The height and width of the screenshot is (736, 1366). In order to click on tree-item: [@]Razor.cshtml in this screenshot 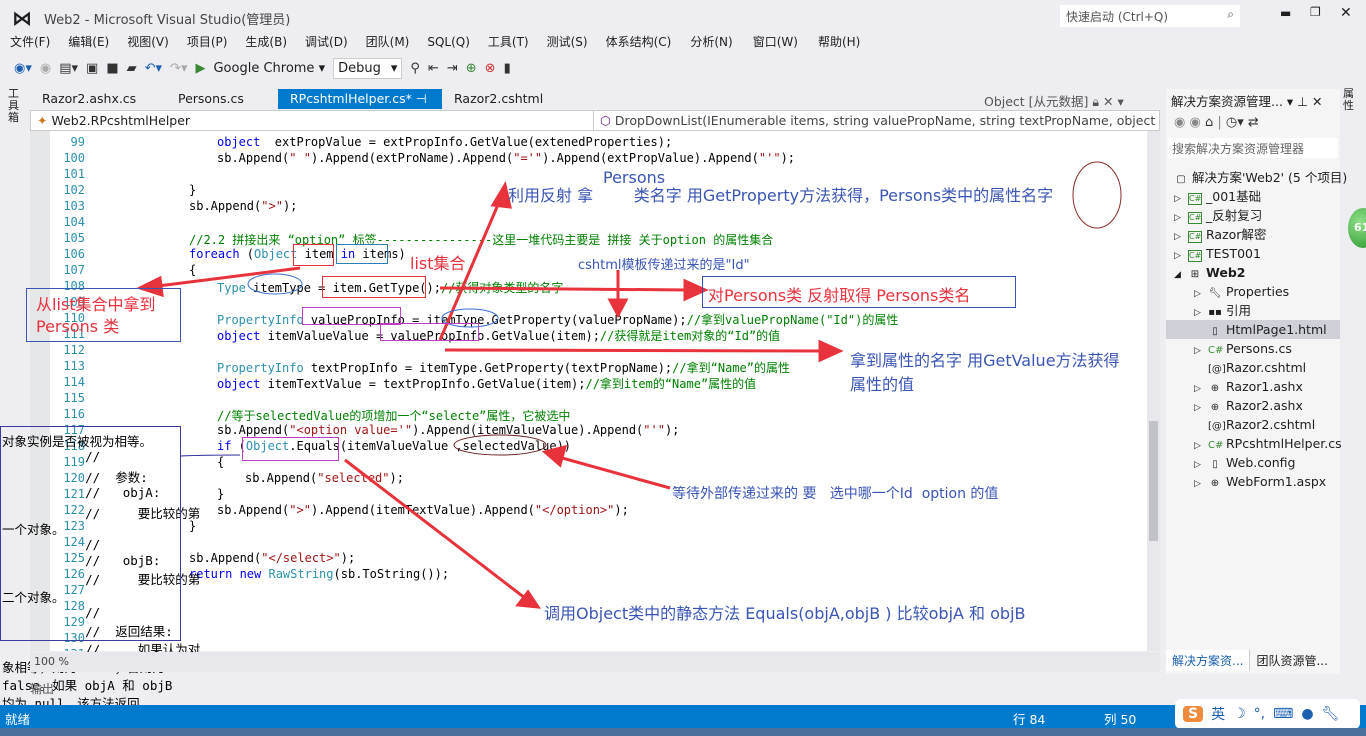, I will do `click(1253, 367)`.